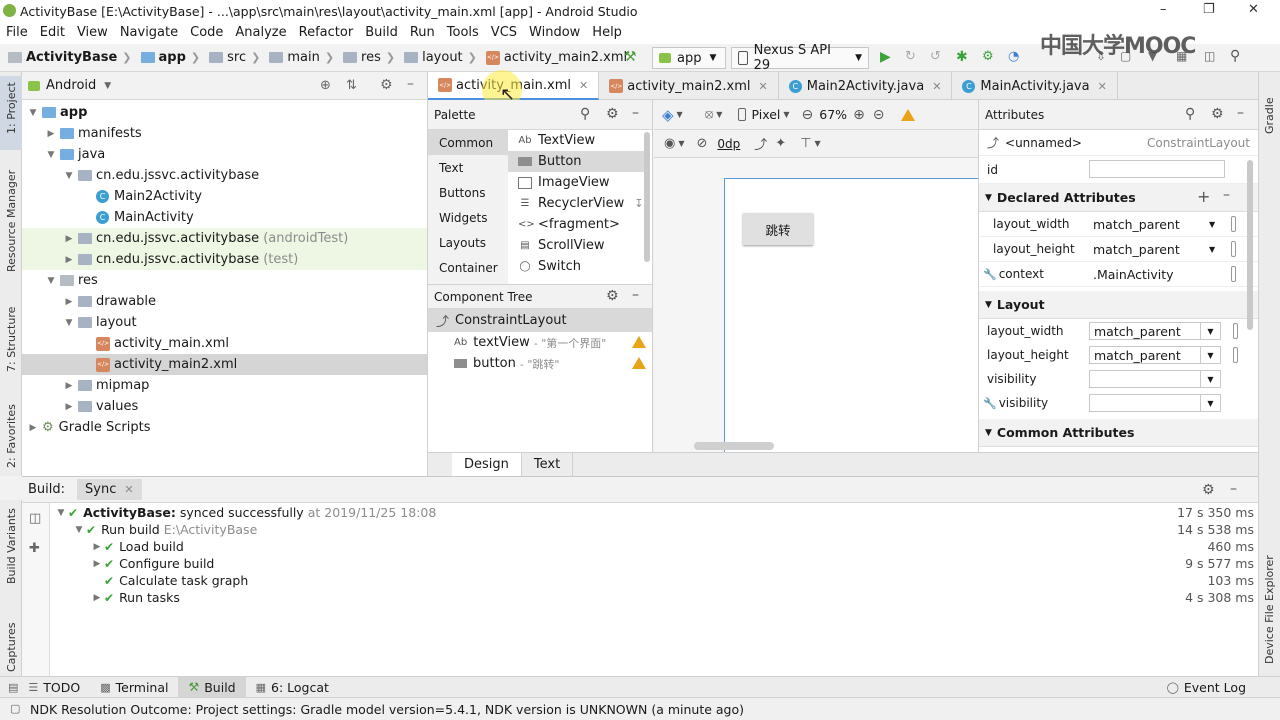  Describe the element at coordinates (1163, 9) in the screenshot. I see `minimize-icon: –` at that location.